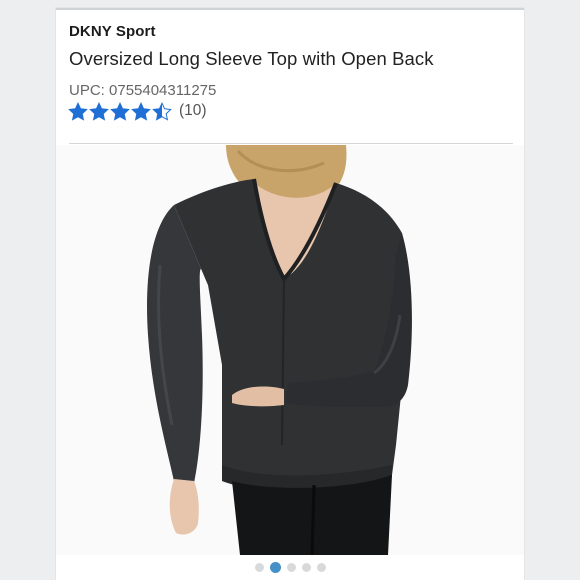 This screenshot has width=580, height=580. Describe the element at coordinates (193, 111) in the screenshot. I see `review-count: (10)` at that location.